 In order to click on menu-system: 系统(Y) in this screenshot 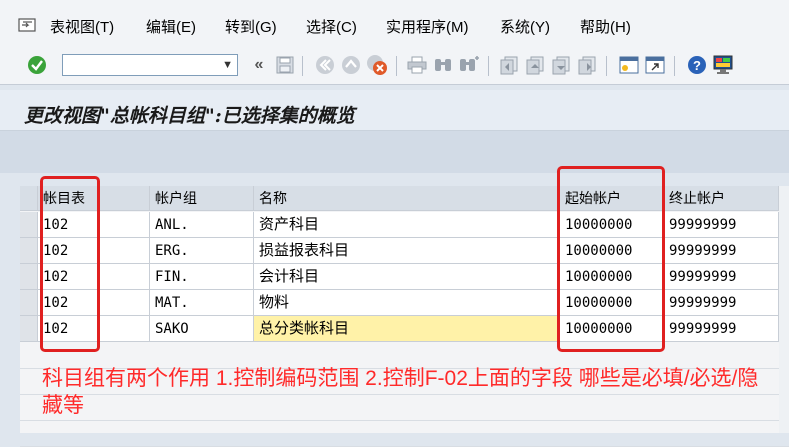, I will do `click(525, 26)`.